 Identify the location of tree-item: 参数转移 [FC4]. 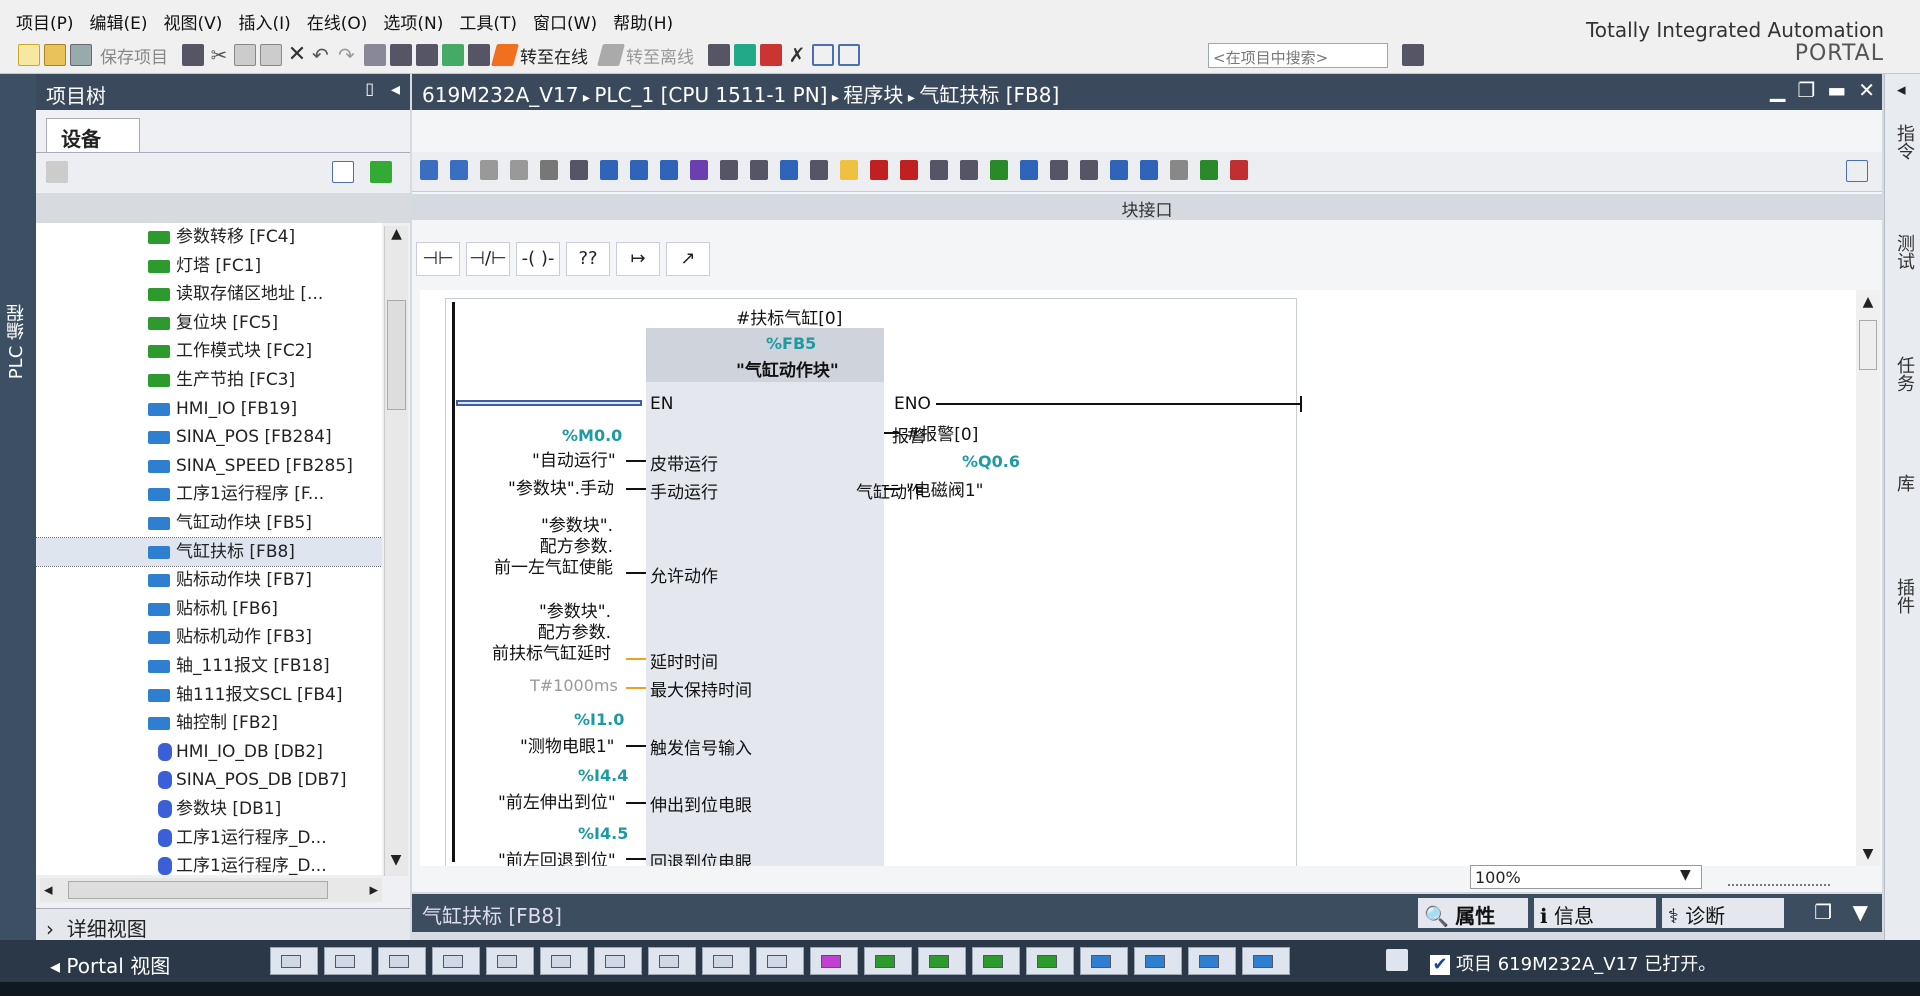
(209, 237).